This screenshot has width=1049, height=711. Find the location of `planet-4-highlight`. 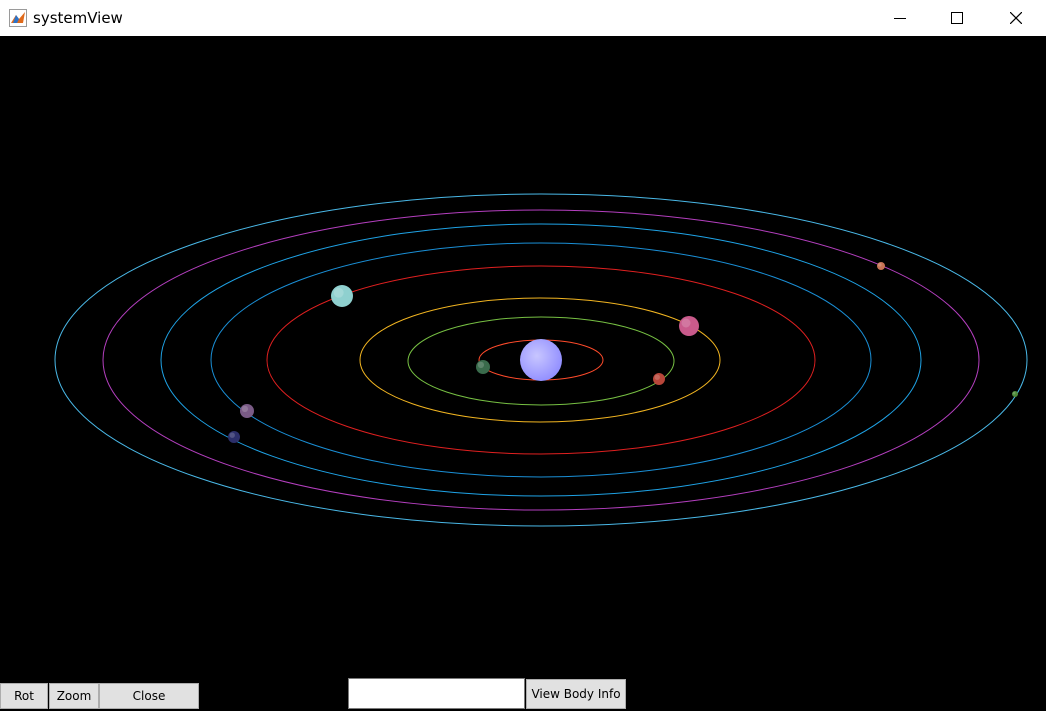

planet-4-highlight is located at coordinates (338, 292).